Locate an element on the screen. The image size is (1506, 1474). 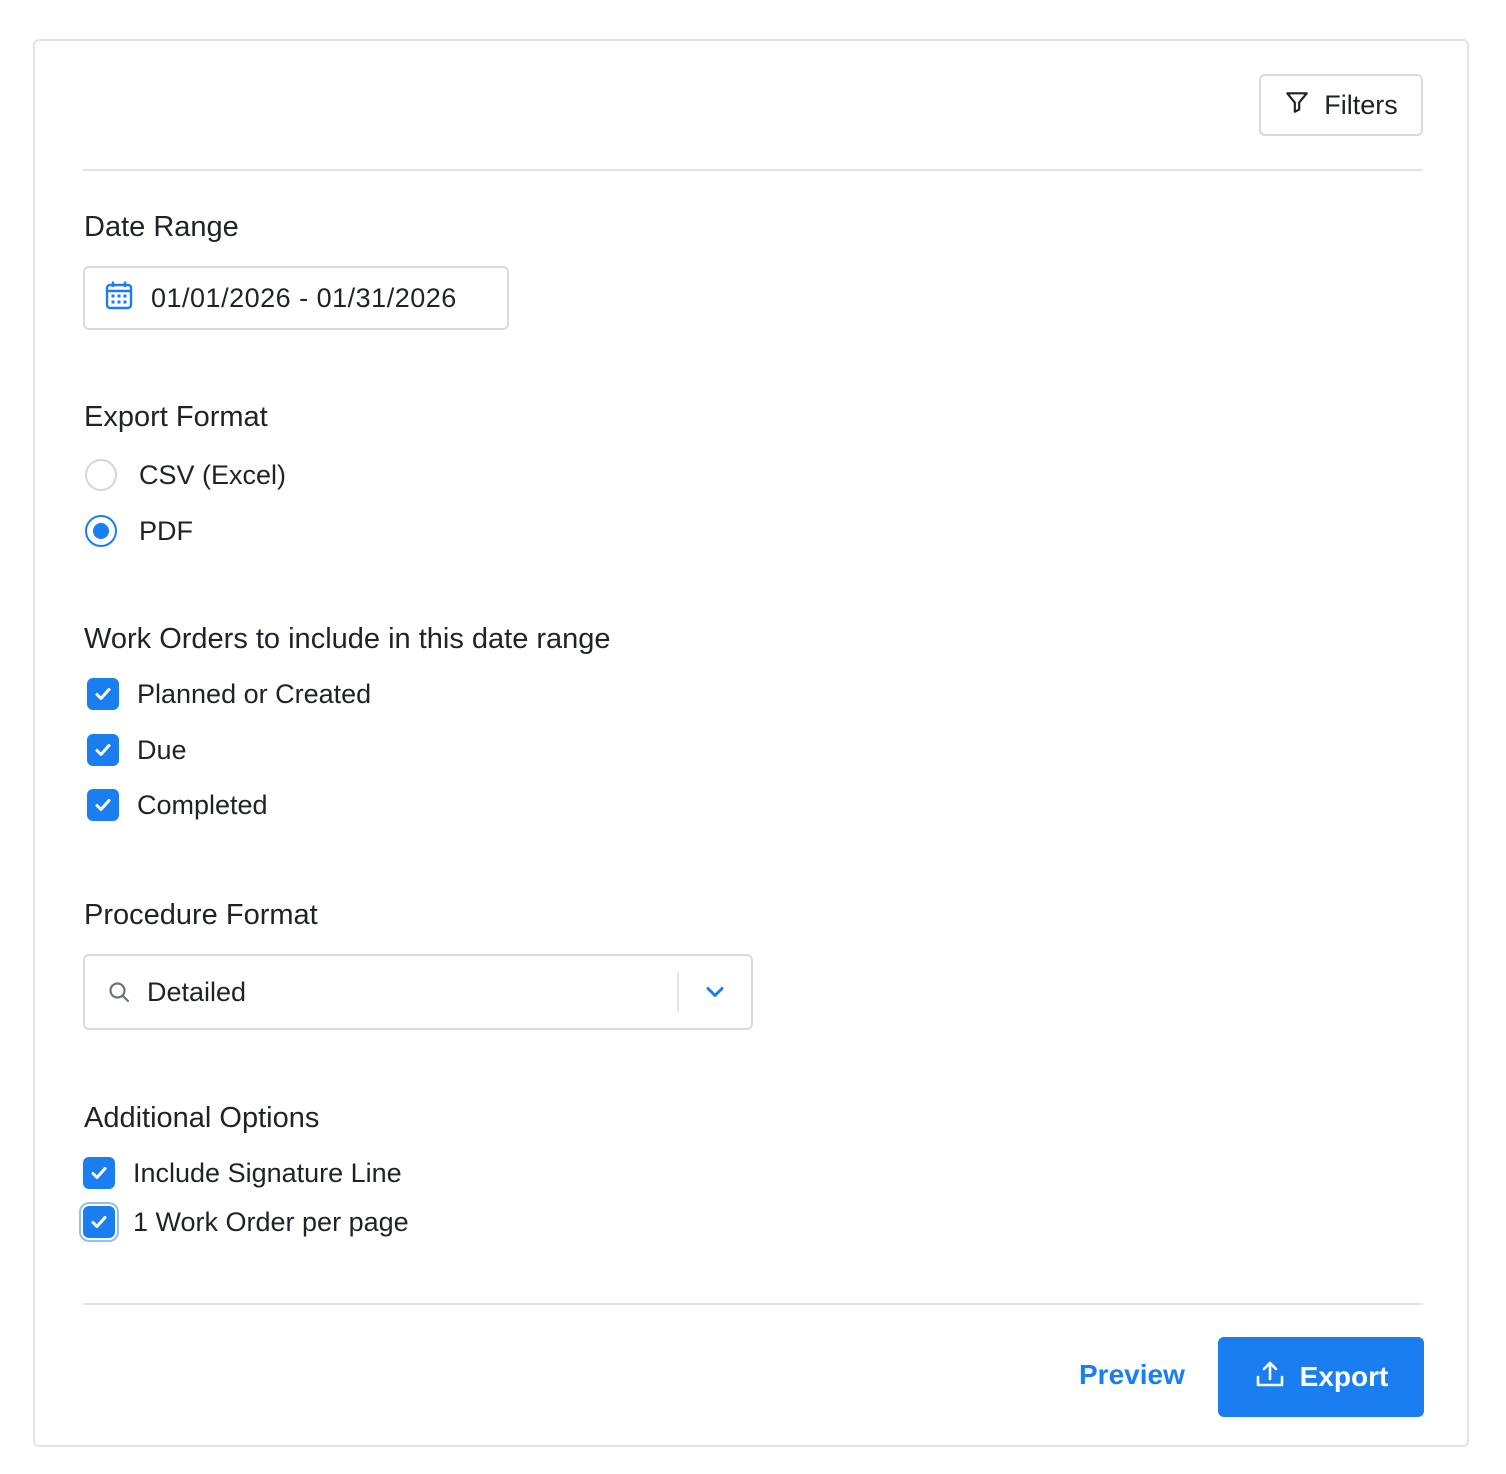
export-format-title: Export Format is located at coordinates (176, 417).